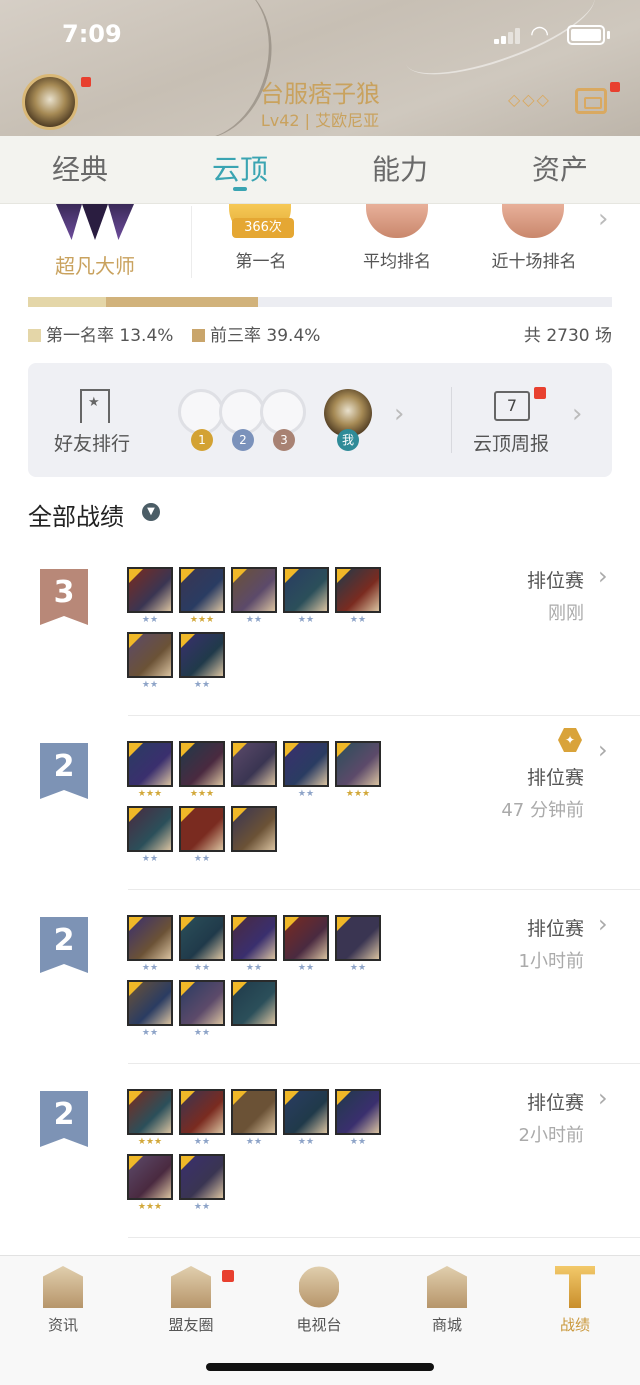 Image resolution: width=640 pixels, height=1385 pixels. I want to click on battery-icon, so click(586, 35).